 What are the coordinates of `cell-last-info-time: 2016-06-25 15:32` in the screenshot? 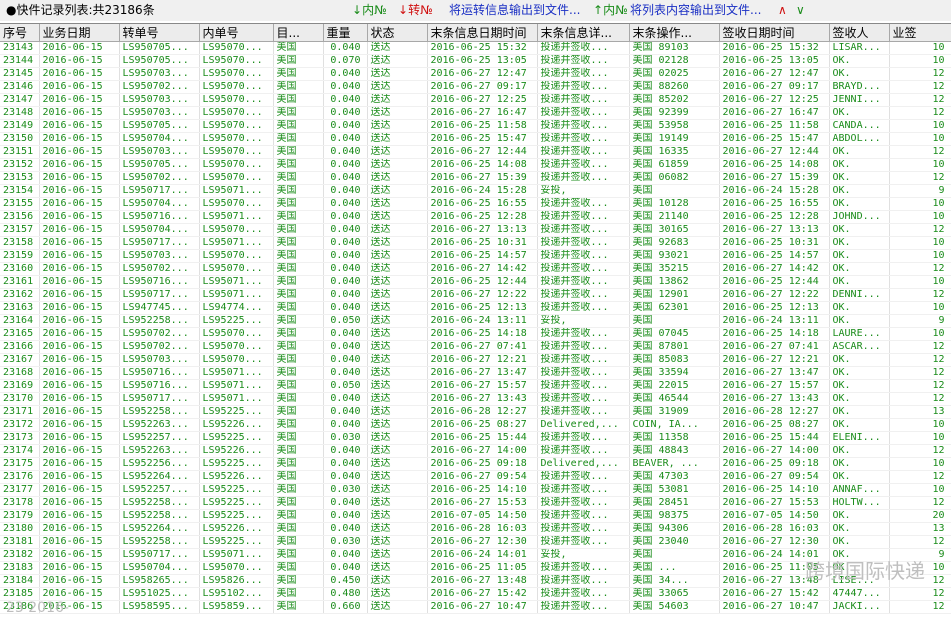 It's located at (482, 48).